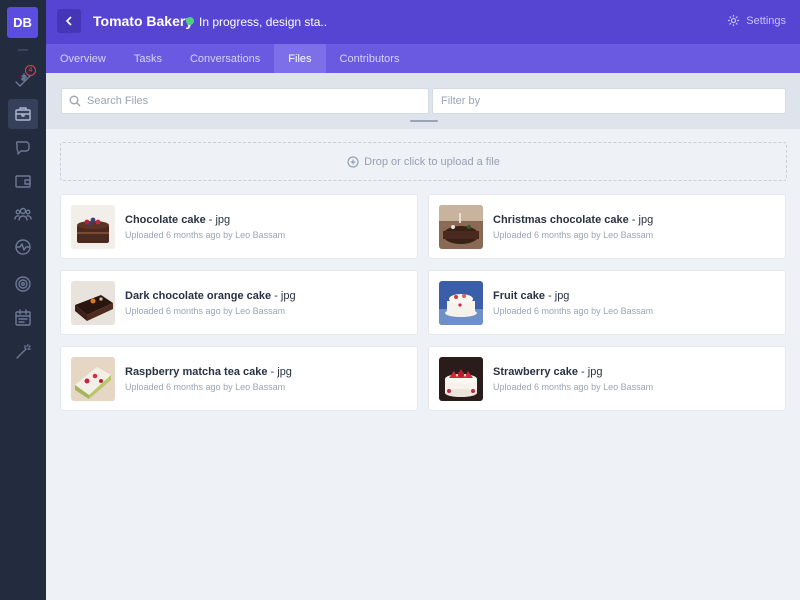 This screenshot has height=600, width=800. I want to click on files-toolbar, so click(423, 101).